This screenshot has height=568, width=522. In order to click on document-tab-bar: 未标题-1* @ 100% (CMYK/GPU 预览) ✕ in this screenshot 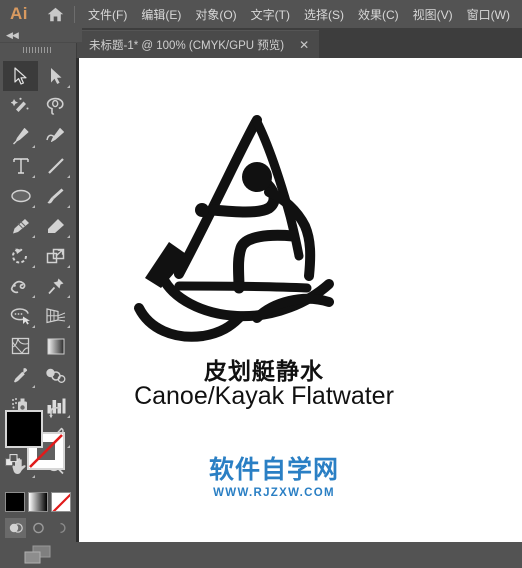, I will do `click(299, 43)`.